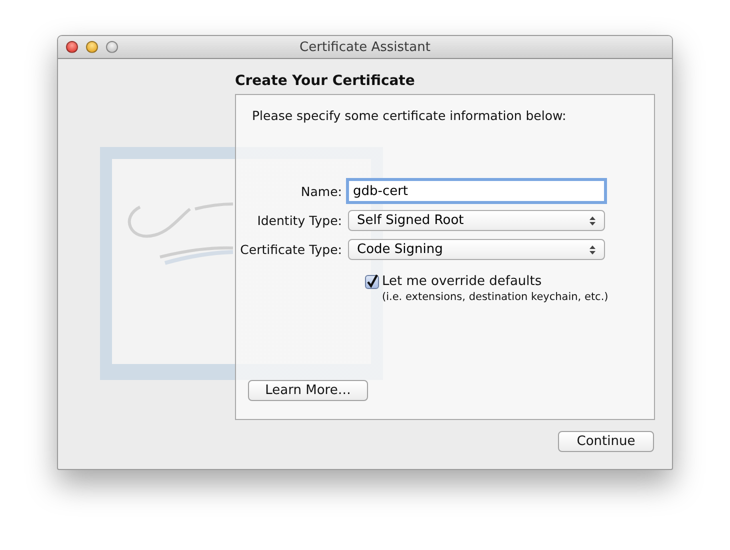  I want to click on continue-button: Continue, so click(606, 441).